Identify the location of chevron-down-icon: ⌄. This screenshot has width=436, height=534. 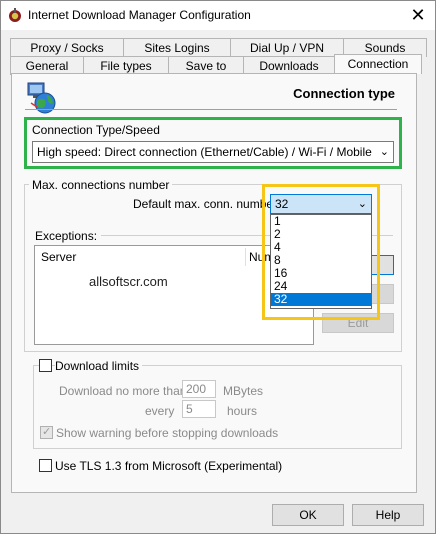
(384, 152).